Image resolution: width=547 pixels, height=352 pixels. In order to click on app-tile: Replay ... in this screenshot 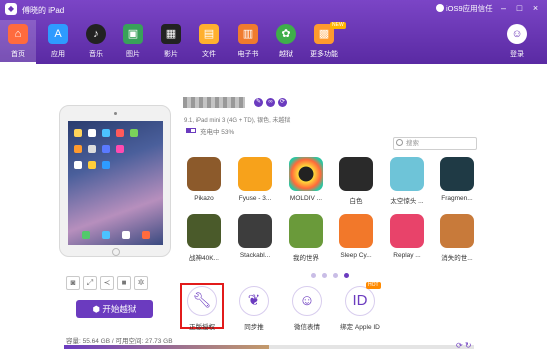, I will do `click(407, 236)`.